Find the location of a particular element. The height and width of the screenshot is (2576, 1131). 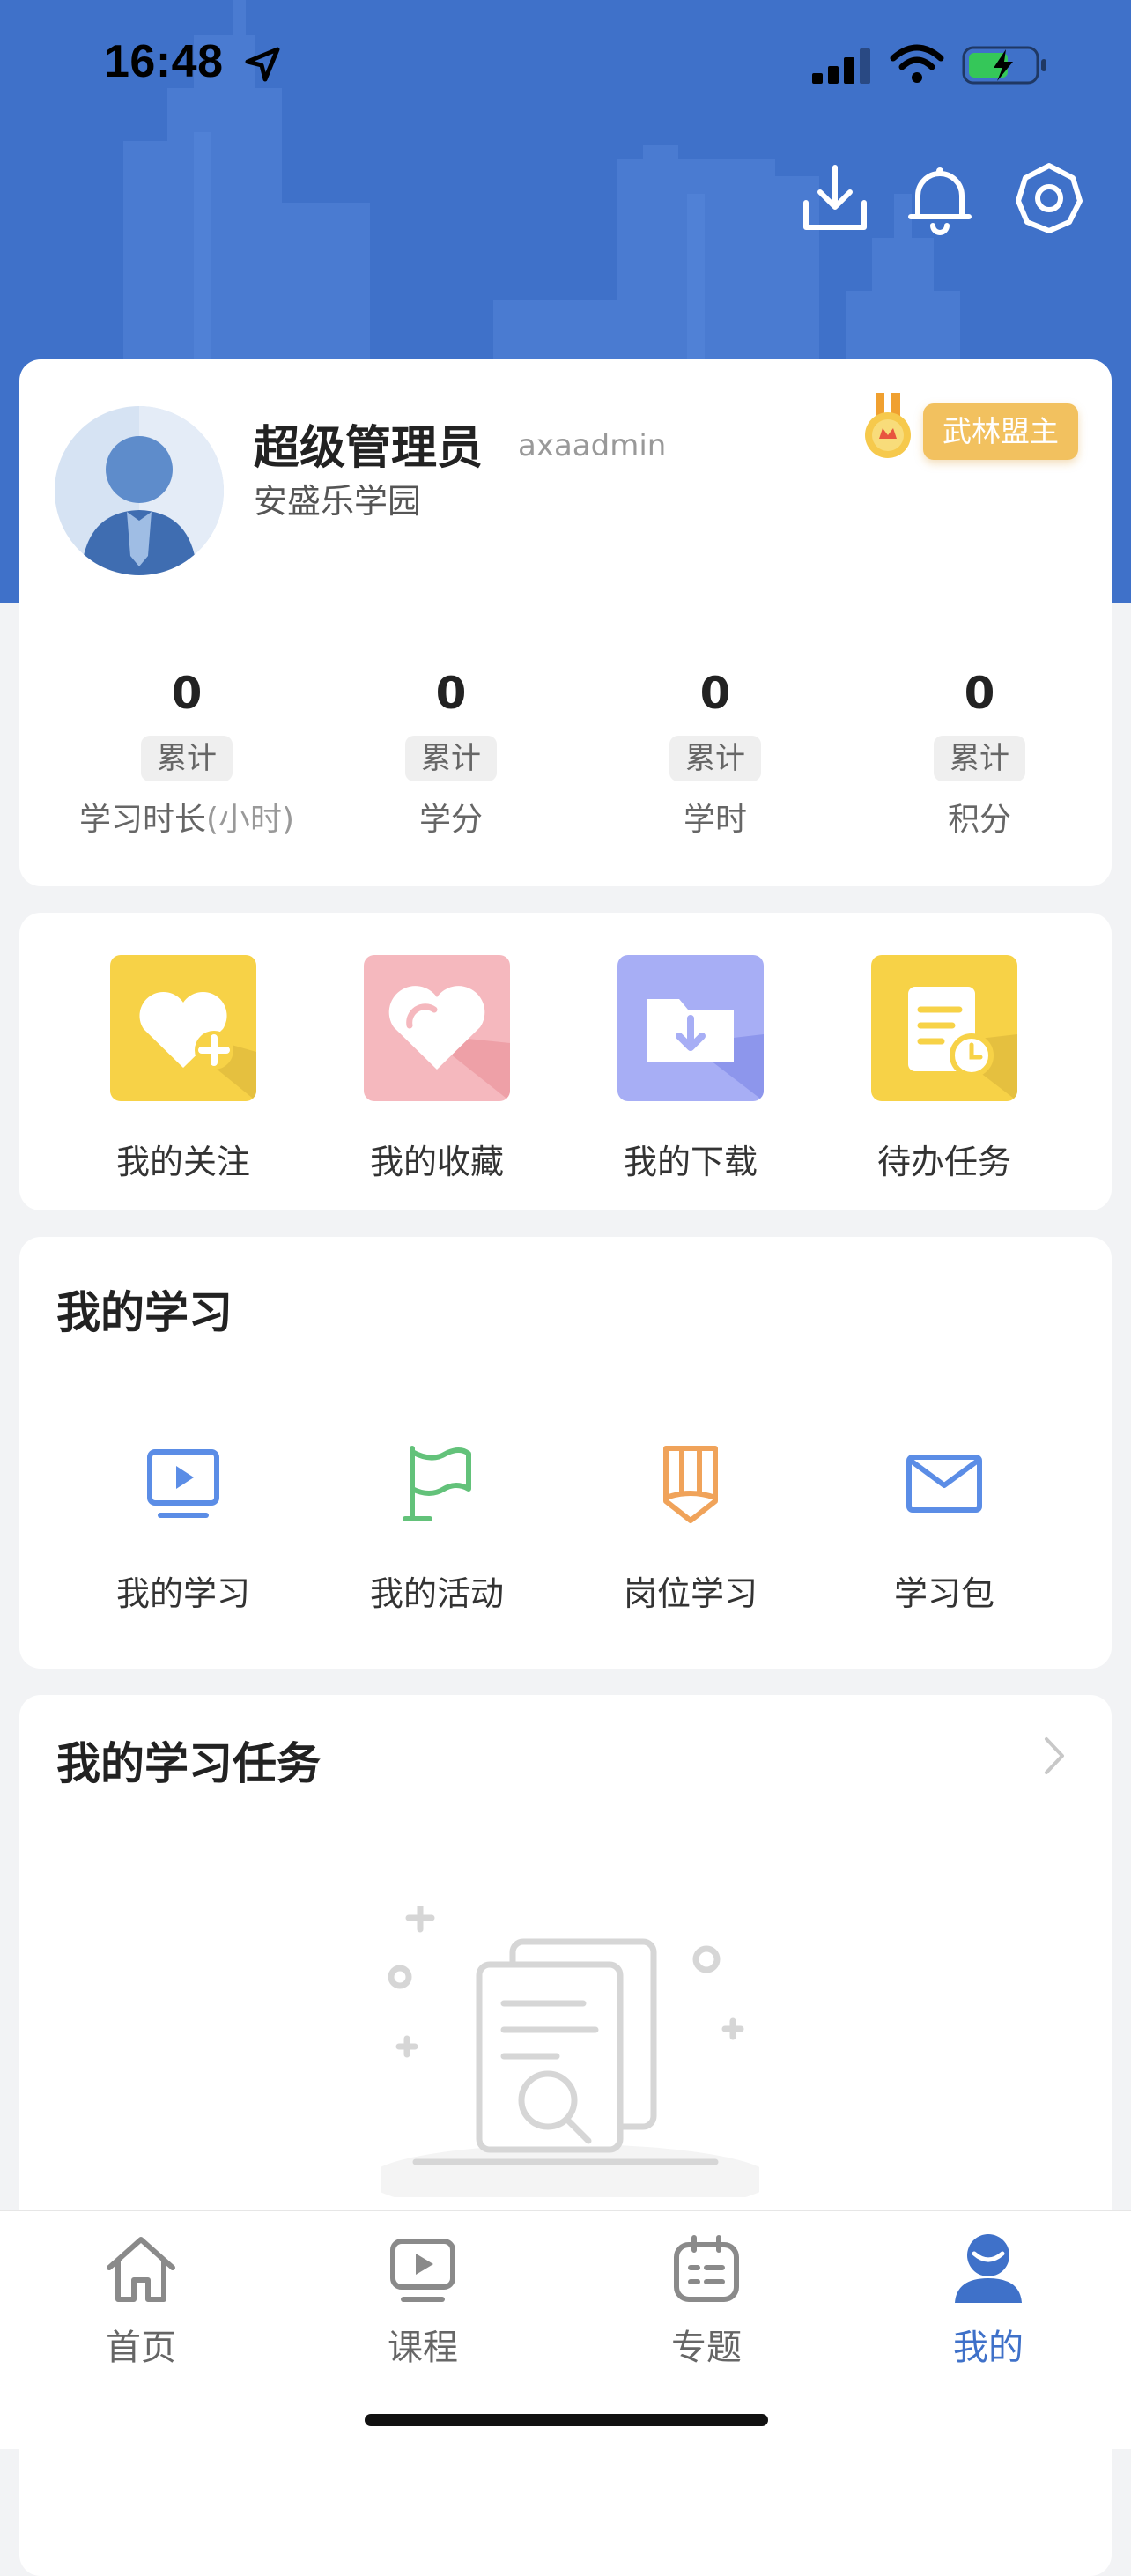

document-clock-icon is located at coordinates (944, 1028).